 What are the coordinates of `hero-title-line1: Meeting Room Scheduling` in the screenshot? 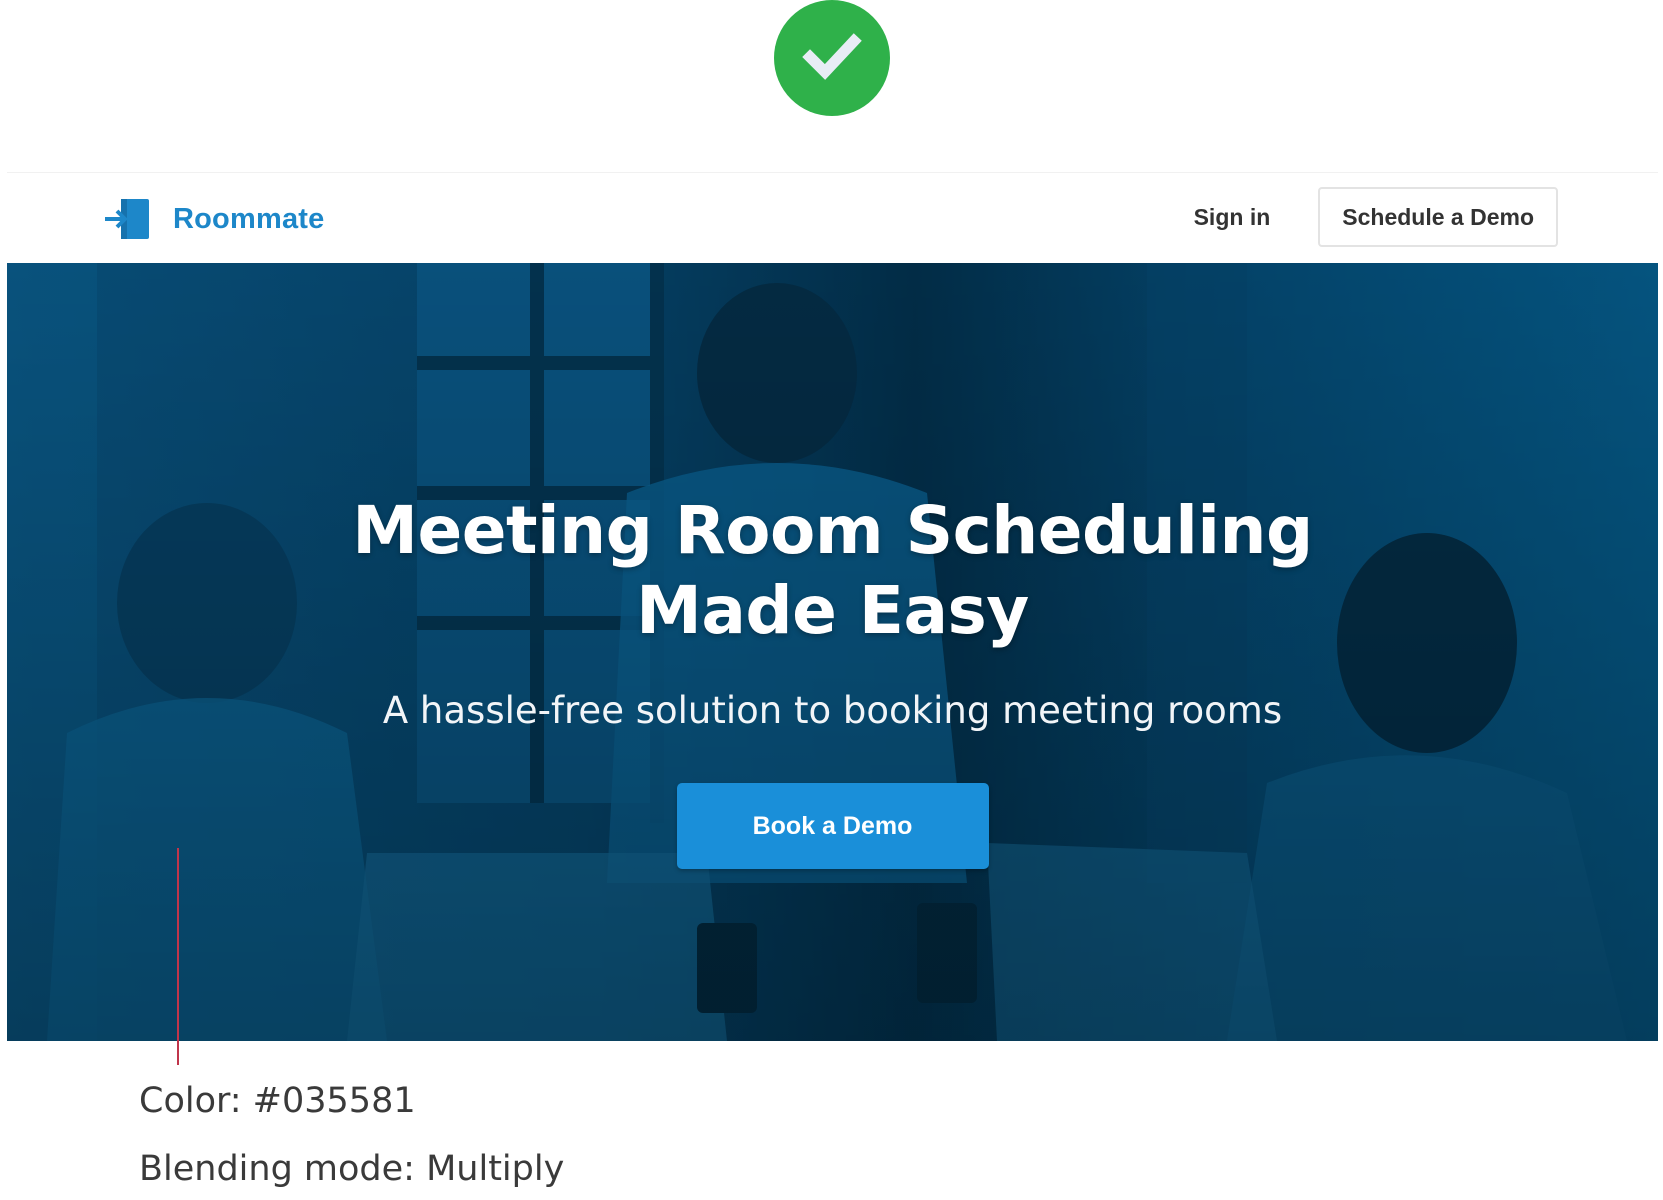 It's located at (832, 530).